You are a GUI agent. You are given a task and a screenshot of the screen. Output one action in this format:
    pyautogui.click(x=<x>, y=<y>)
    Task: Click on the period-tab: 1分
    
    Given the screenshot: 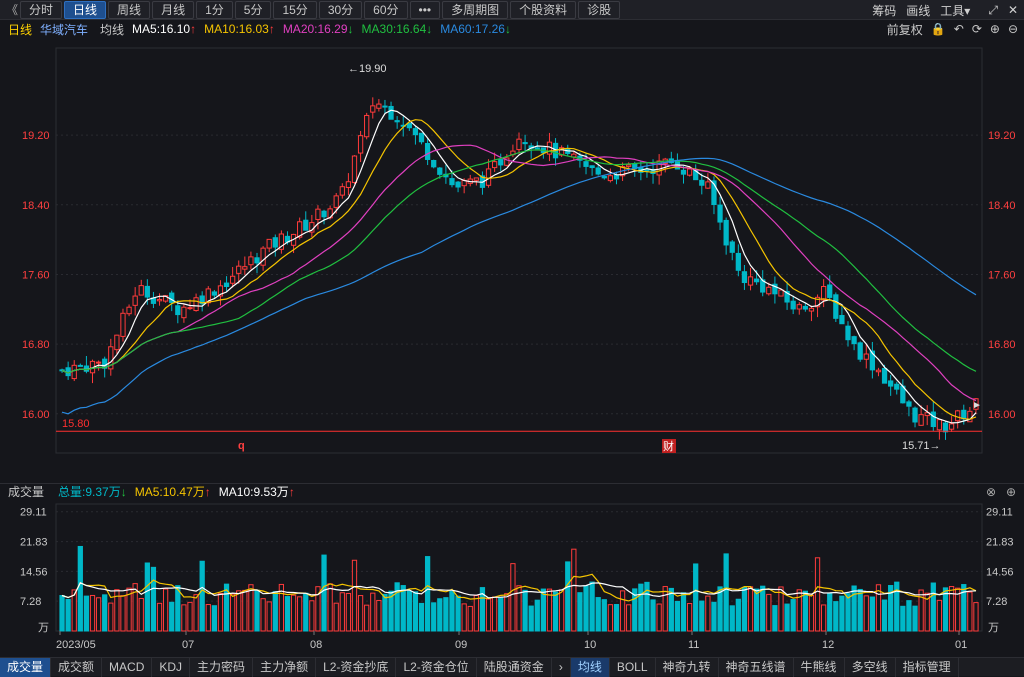 What is the action you would take?
    pyautogui.click(x=214, y=9)
    